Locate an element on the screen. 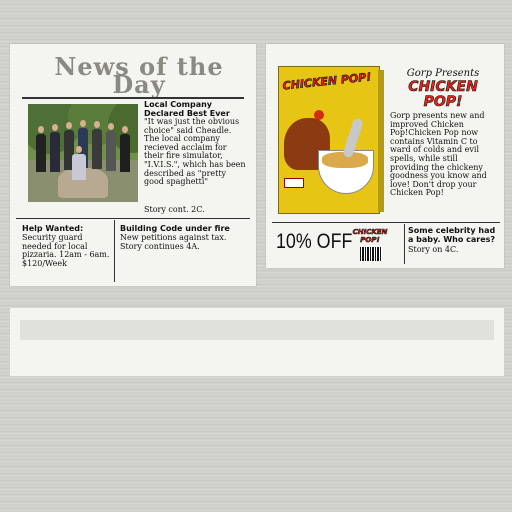 The width and height of the screenshot is (512, 512). coupon-rule is located at coordinates (386, 222).